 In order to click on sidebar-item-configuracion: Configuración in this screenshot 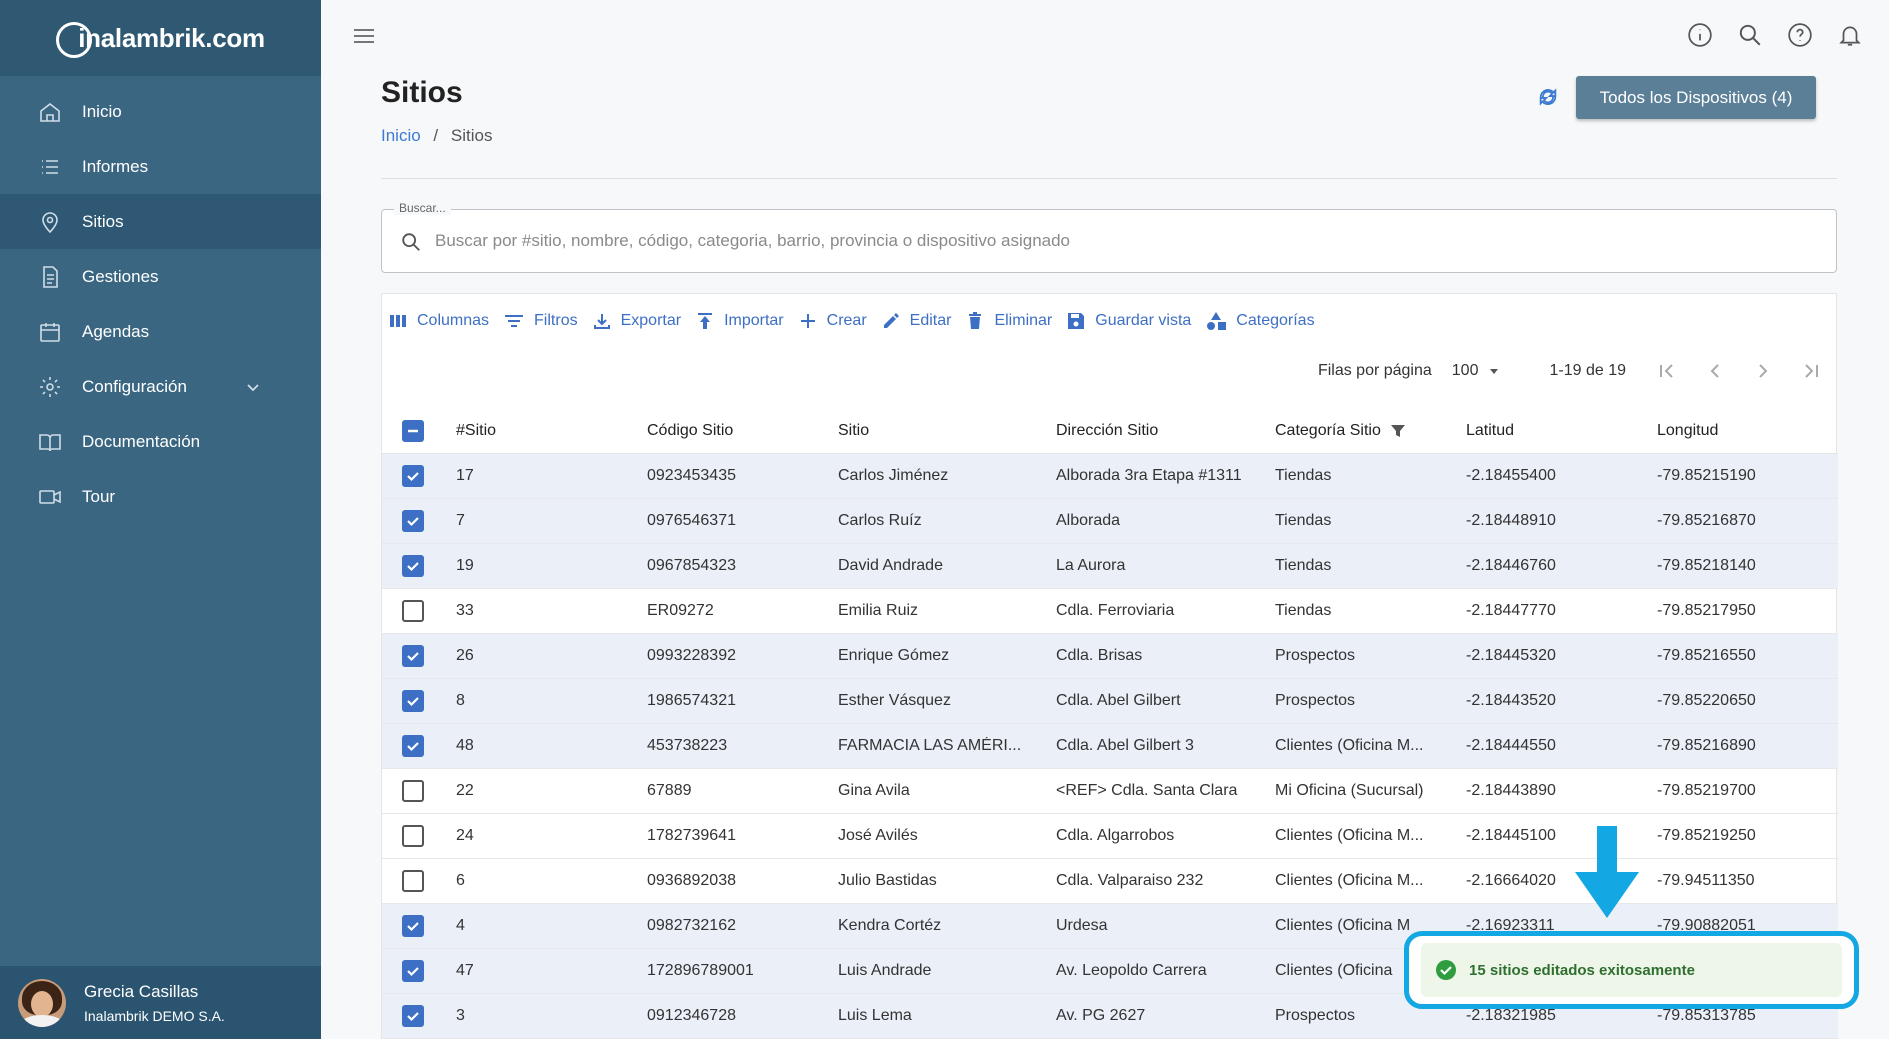, I will do `click(160, 386)`.